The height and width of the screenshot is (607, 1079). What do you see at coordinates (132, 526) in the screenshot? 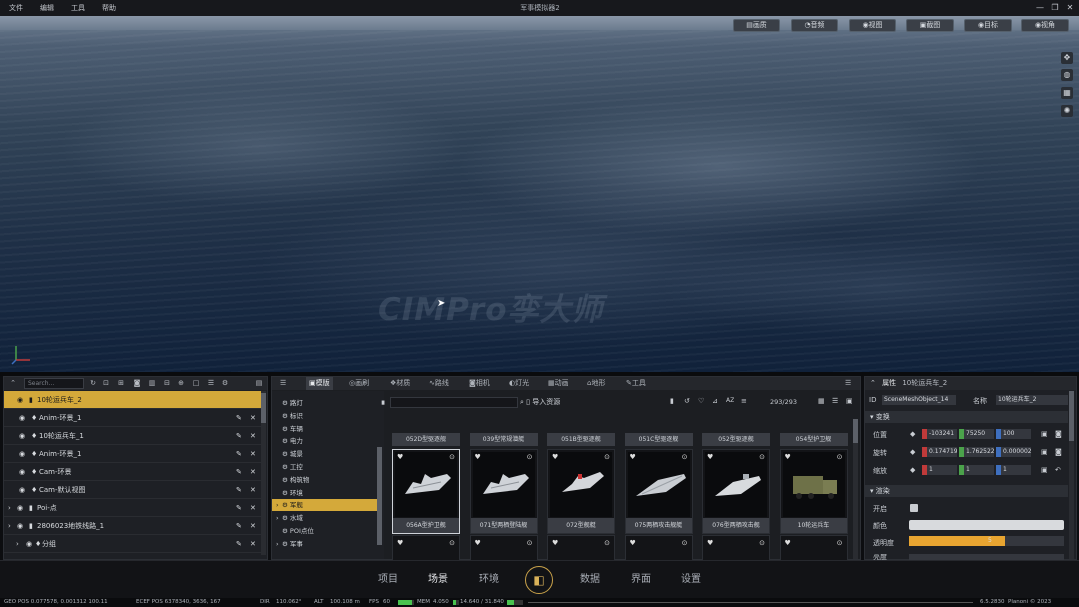
I see `outliner-row: › ◉ ▮ 2806023地铁线路_1 ✎ ✕` at bounding box center [132, 526].